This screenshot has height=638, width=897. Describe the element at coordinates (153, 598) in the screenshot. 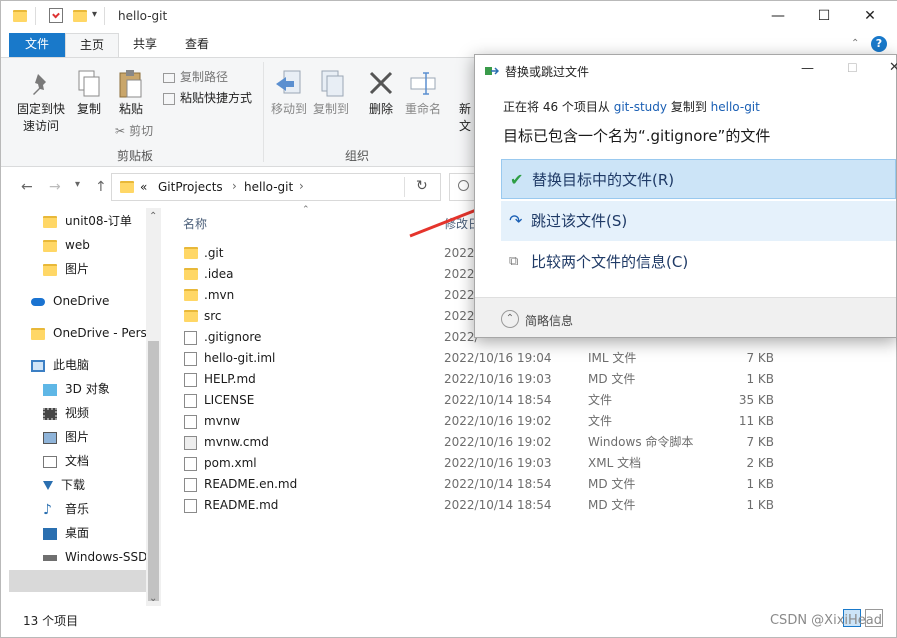

I see `scroll-down-icon: ⌄` at that location.